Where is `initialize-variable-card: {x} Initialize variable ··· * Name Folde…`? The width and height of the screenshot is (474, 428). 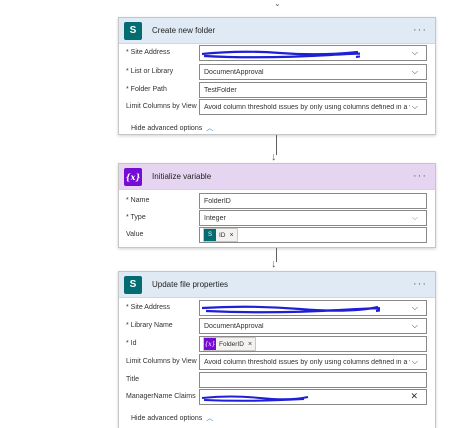
initialize-variable-card: {x} Initialize variable ··· * Name Folde… is located at coordinates (277, 205).